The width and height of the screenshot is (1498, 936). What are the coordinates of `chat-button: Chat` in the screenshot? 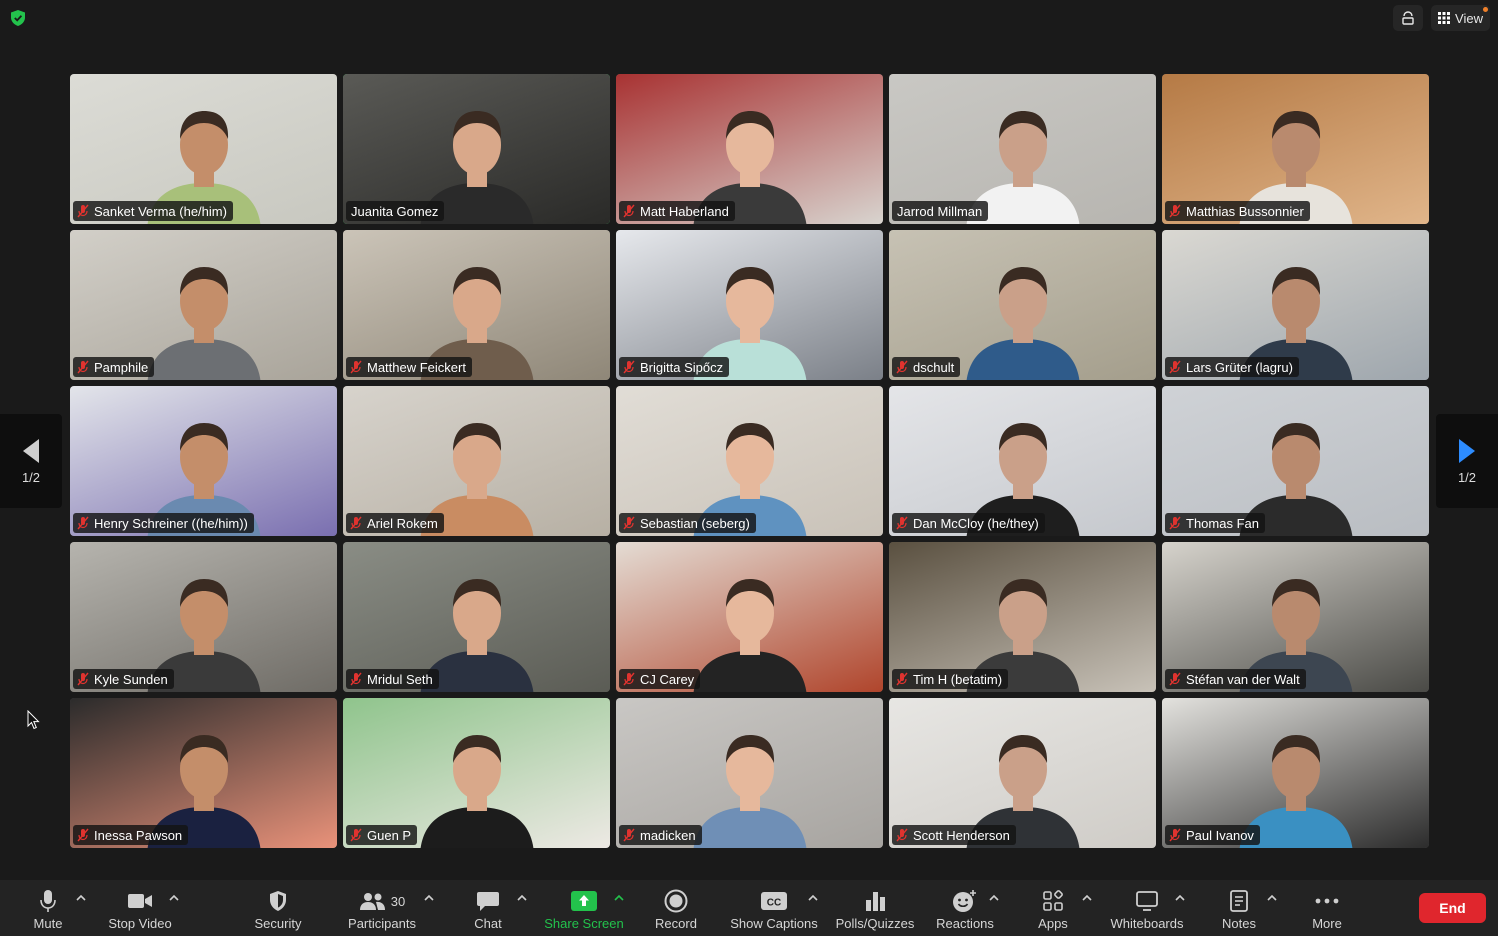 It's located at (488, 908).